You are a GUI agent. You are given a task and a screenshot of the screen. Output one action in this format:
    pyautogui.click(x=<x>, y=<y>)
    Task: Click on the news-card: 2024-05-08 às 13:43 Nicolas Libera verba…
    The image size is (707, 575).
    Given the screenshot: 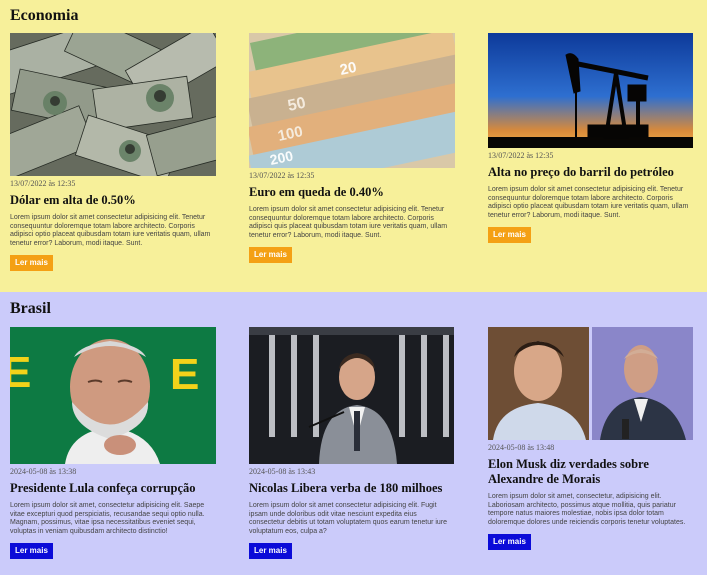 What is the action you would take?
    pyautogui.click(x=352, y=443)
    